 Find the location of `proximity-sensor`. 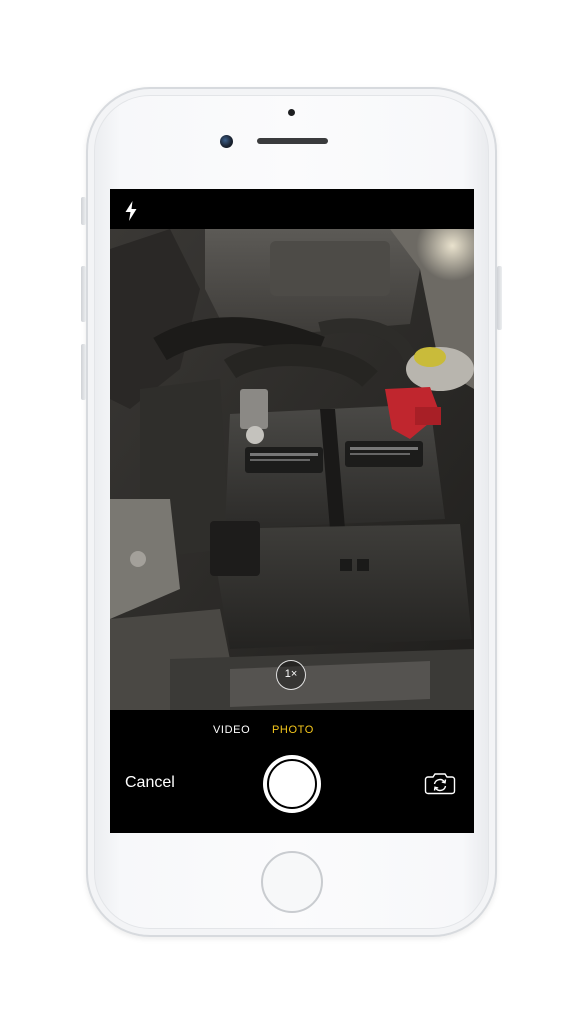

proximity-sensor is located at coordinates (291, 112).